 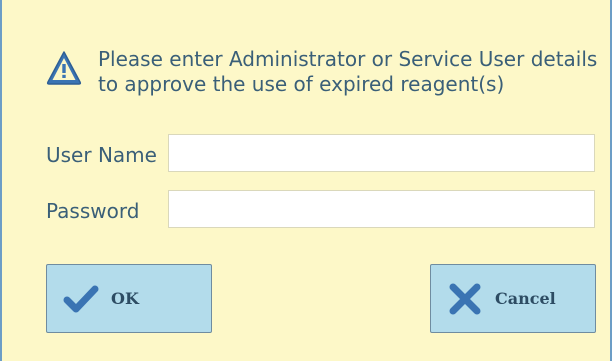 I want to click on ok-button: OK, so click(x=129, y=298).